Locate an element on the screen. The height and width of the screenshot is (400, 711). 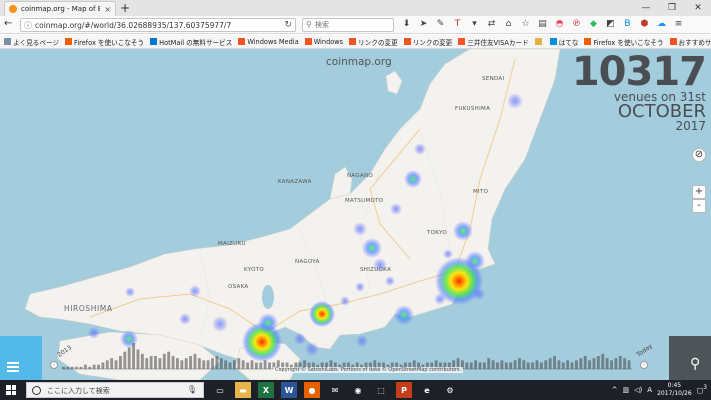
close-window-button: ✕ is located at coordinates (698, 8).